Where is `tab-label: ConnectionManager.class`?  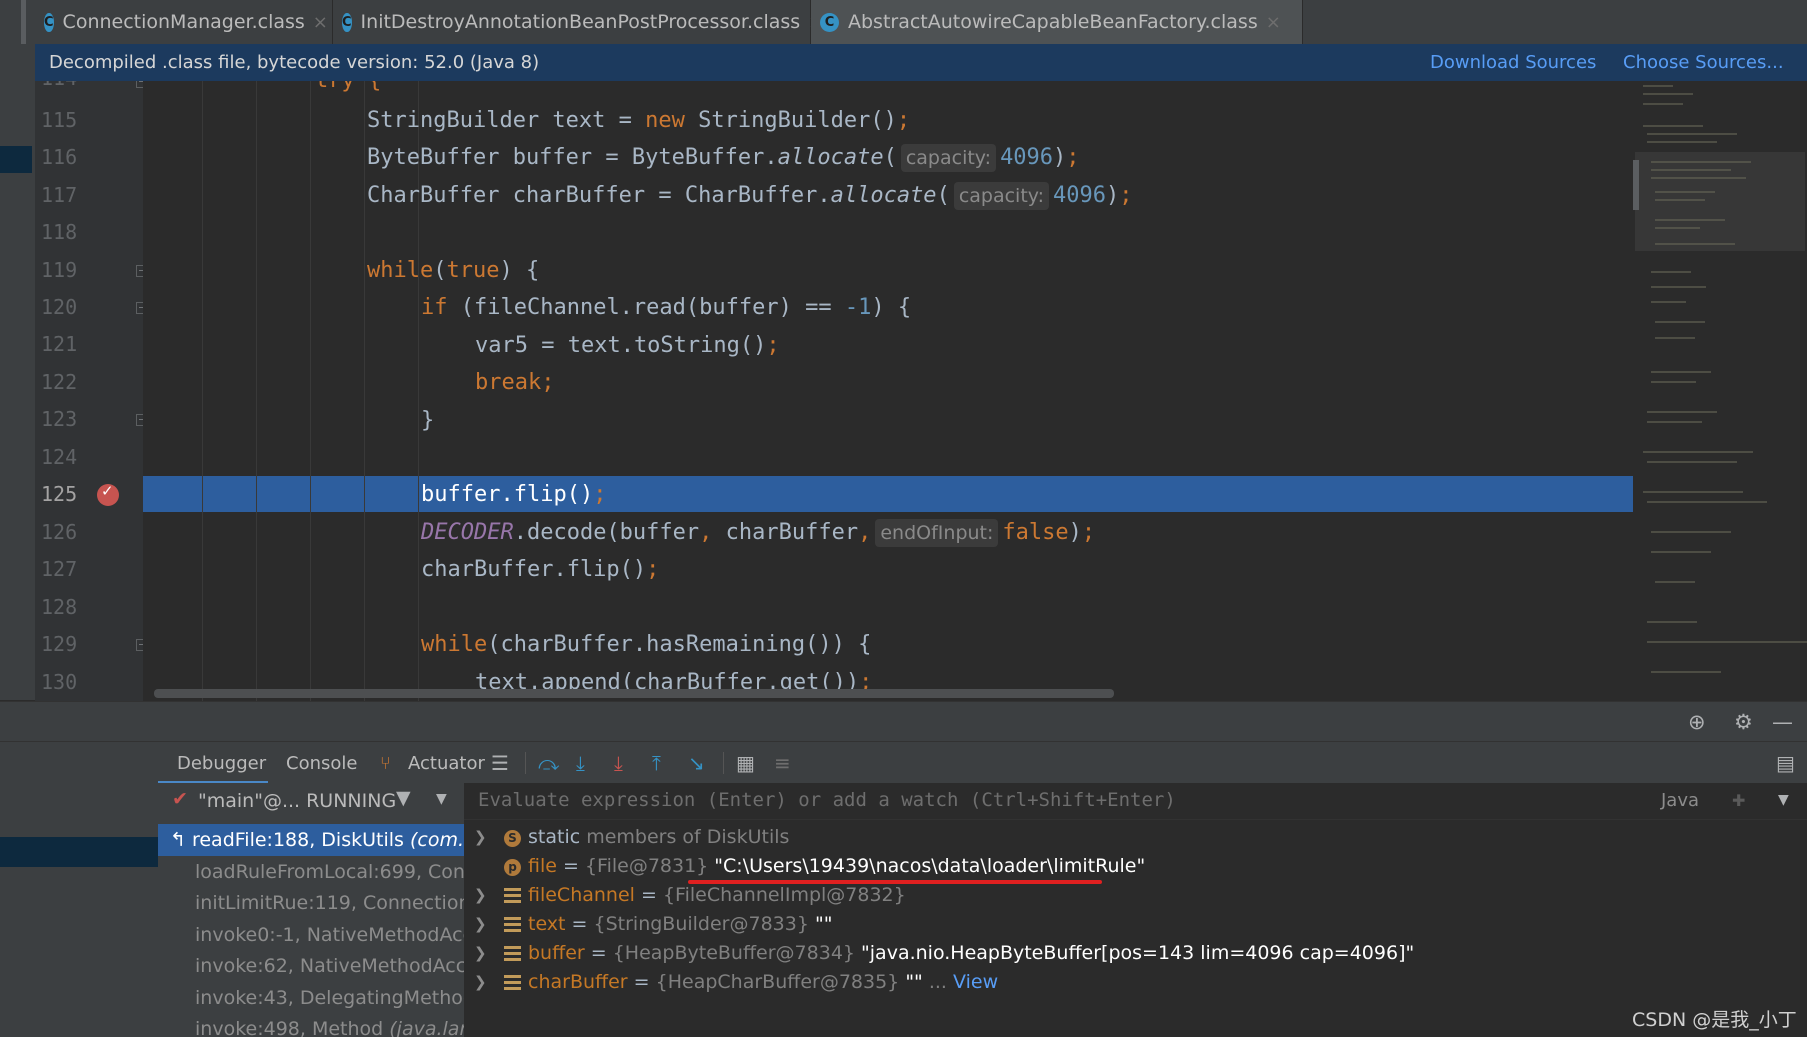 tab-label: ConnectionManager.class is located at coordinates (183, 22).